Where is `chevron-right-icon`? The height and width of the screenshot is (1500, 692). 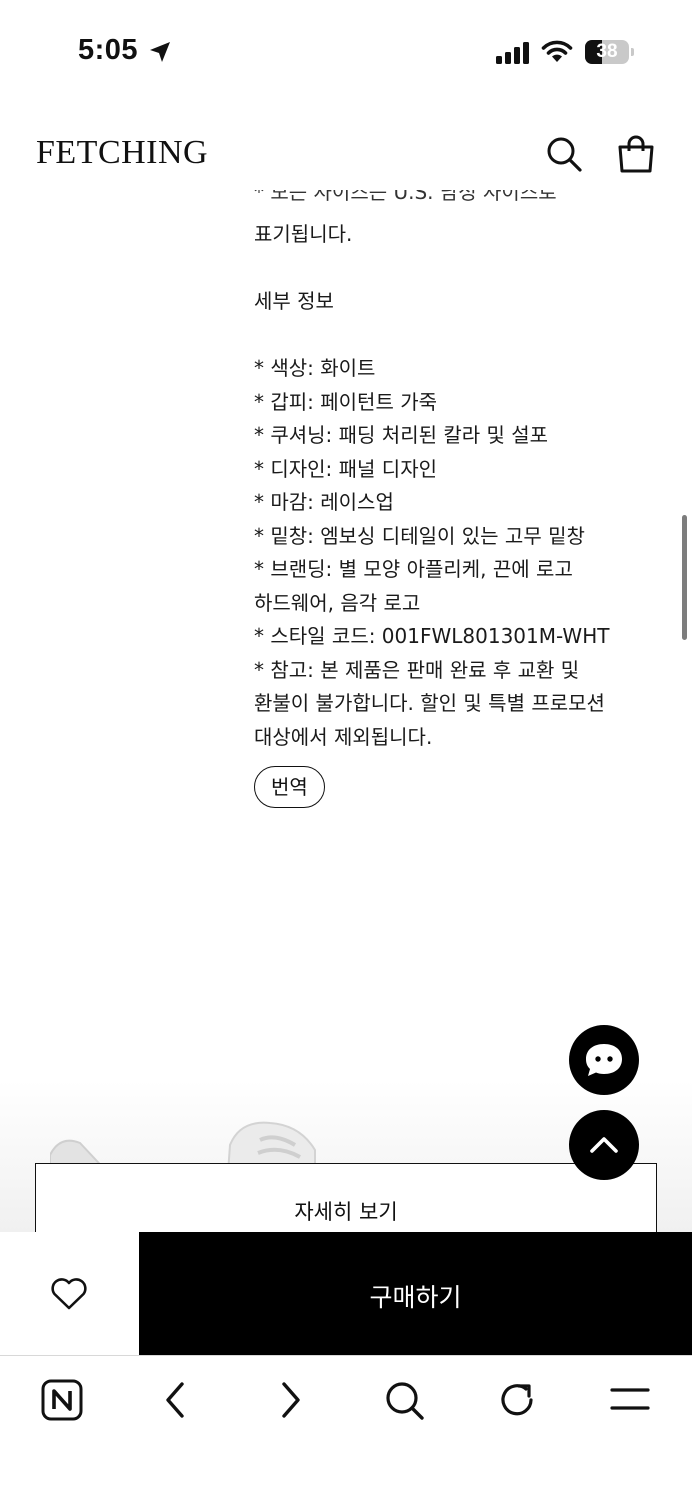 chevron-right-icon is located at coordinates (290, 1400).